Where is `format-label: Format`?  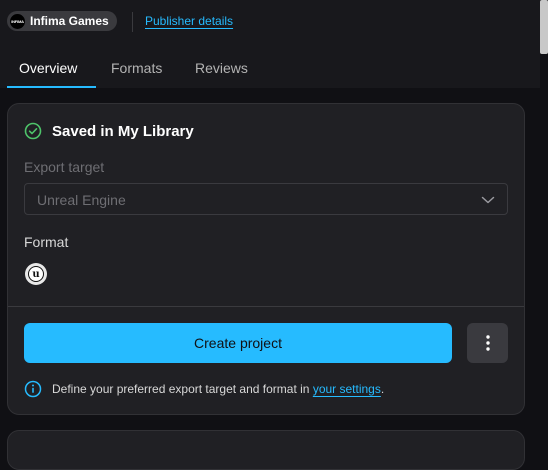
format-label: Format is located at coordinates (46, 242).